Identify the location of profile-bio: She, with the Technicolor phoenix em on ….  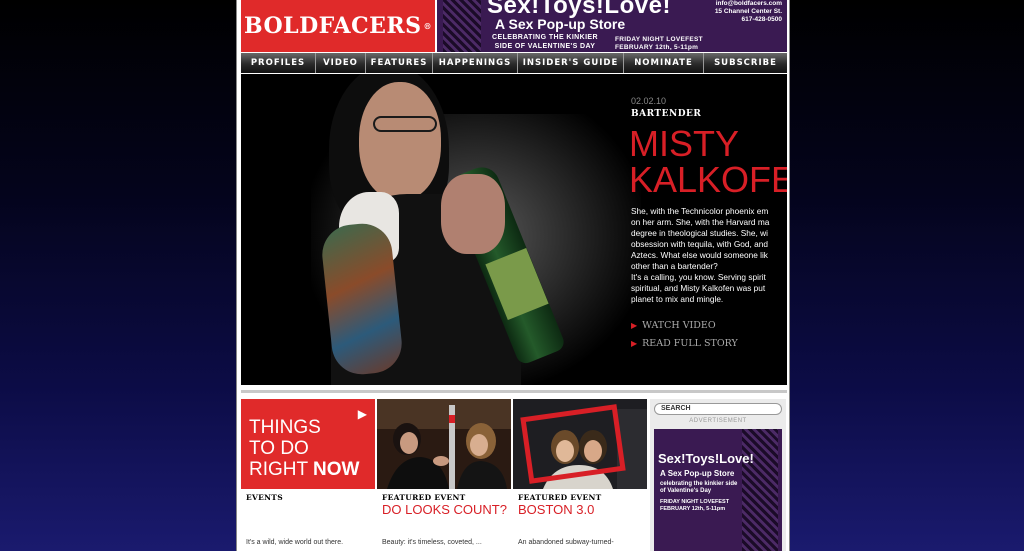
(700, 255).